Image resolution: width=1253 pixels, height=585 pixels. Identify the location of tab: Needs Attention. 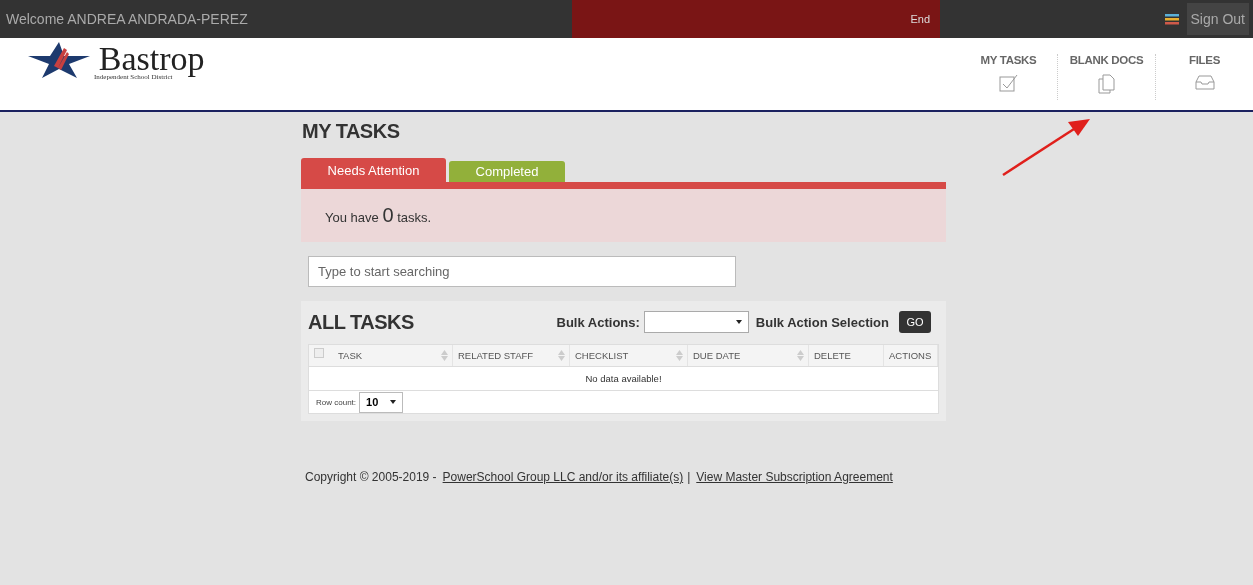
(373, 170).